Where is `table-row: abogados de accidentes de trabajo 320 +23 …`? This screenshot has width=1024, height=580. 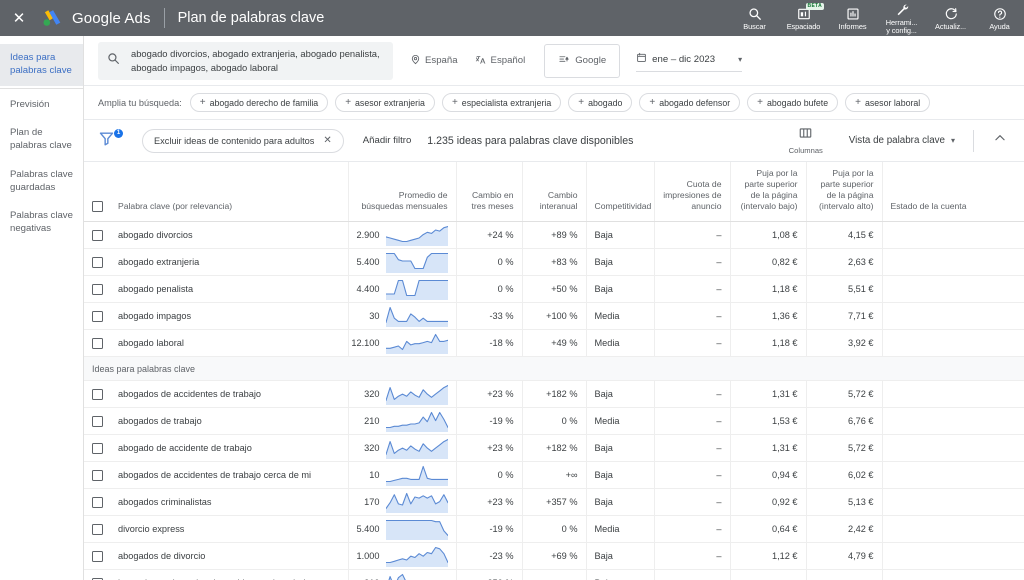 table-row: abogados de accidentes de trabajo 320 +23 … is located at coordinates (554, 394).